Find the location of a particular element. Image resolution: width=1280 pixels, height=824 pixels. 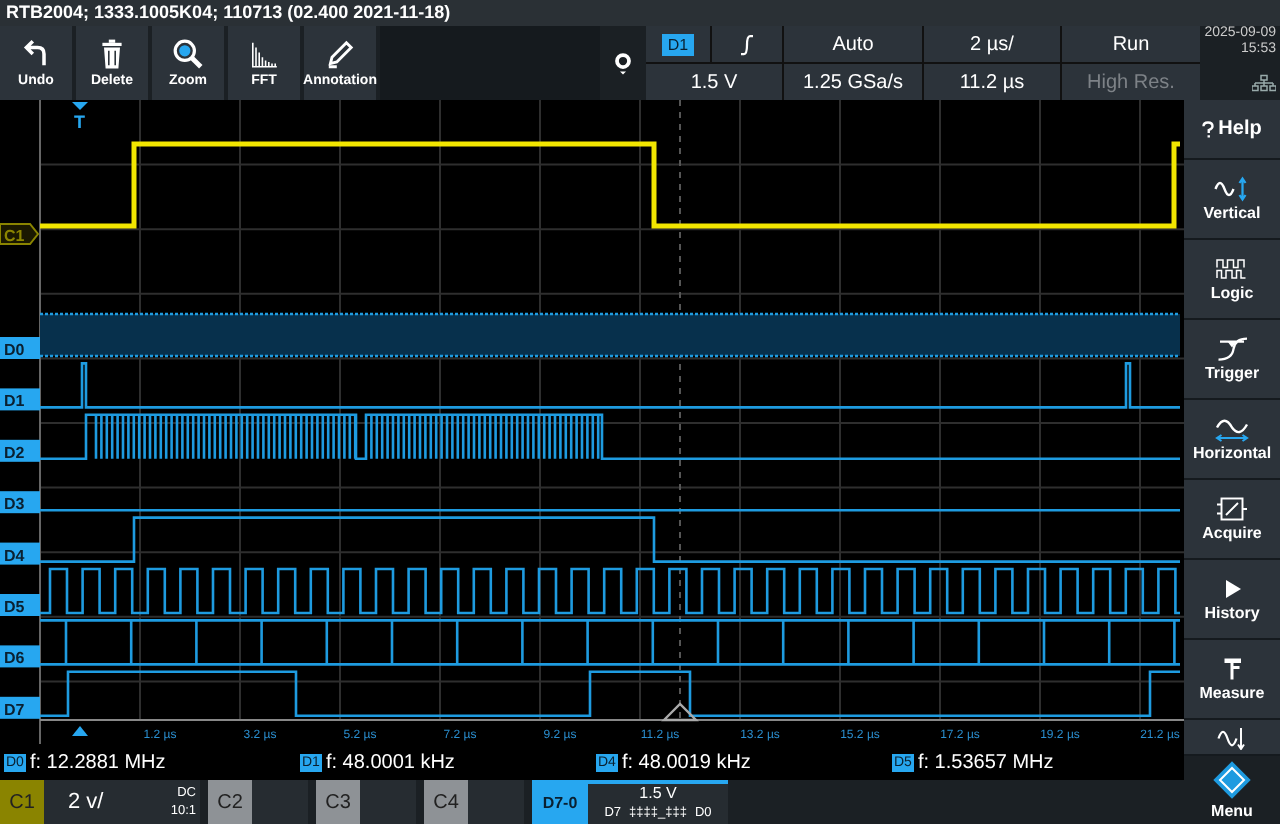

sample-rate: 1.25 GSa/s is located at coordinates (853, 82).